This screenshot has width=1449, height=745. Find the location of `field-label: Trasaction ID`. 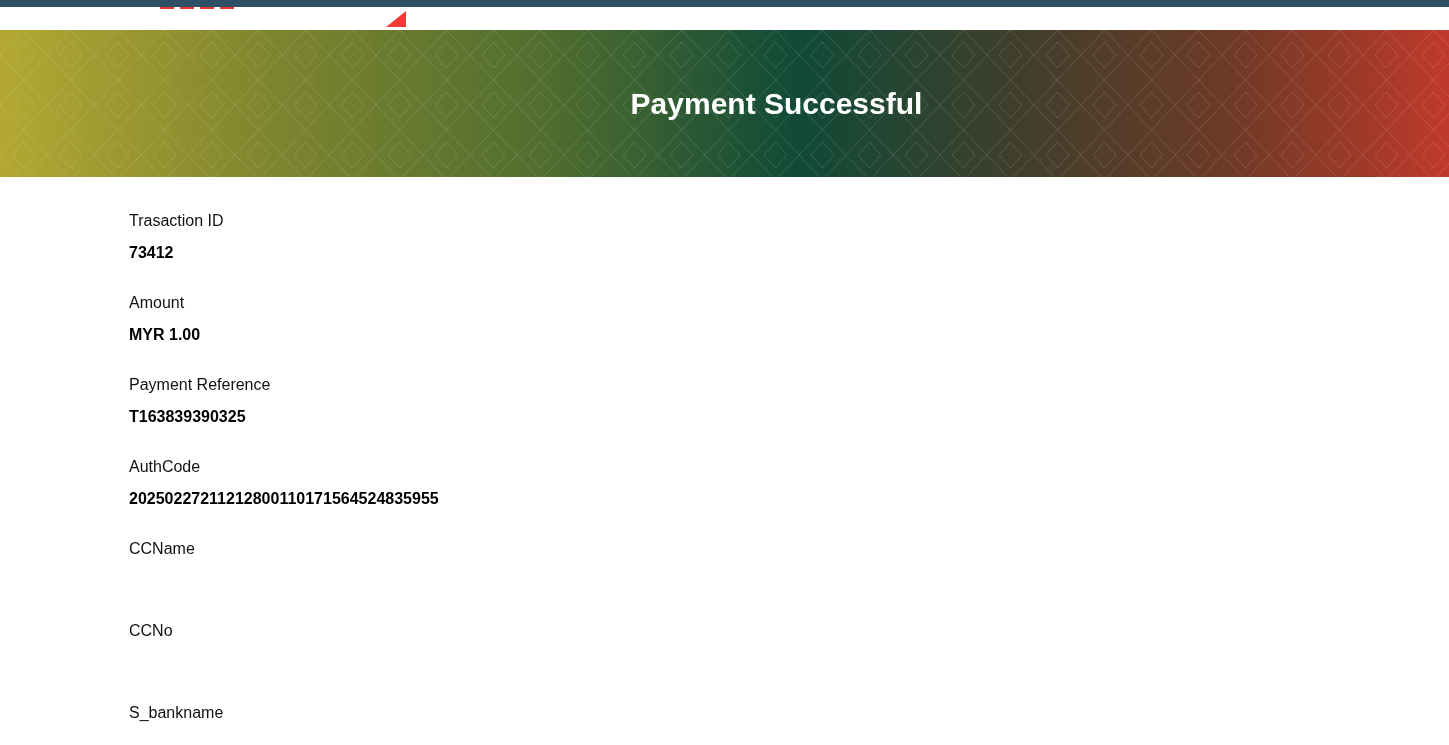

field-label: Trasaction ID is located at coordinates (177, 221).